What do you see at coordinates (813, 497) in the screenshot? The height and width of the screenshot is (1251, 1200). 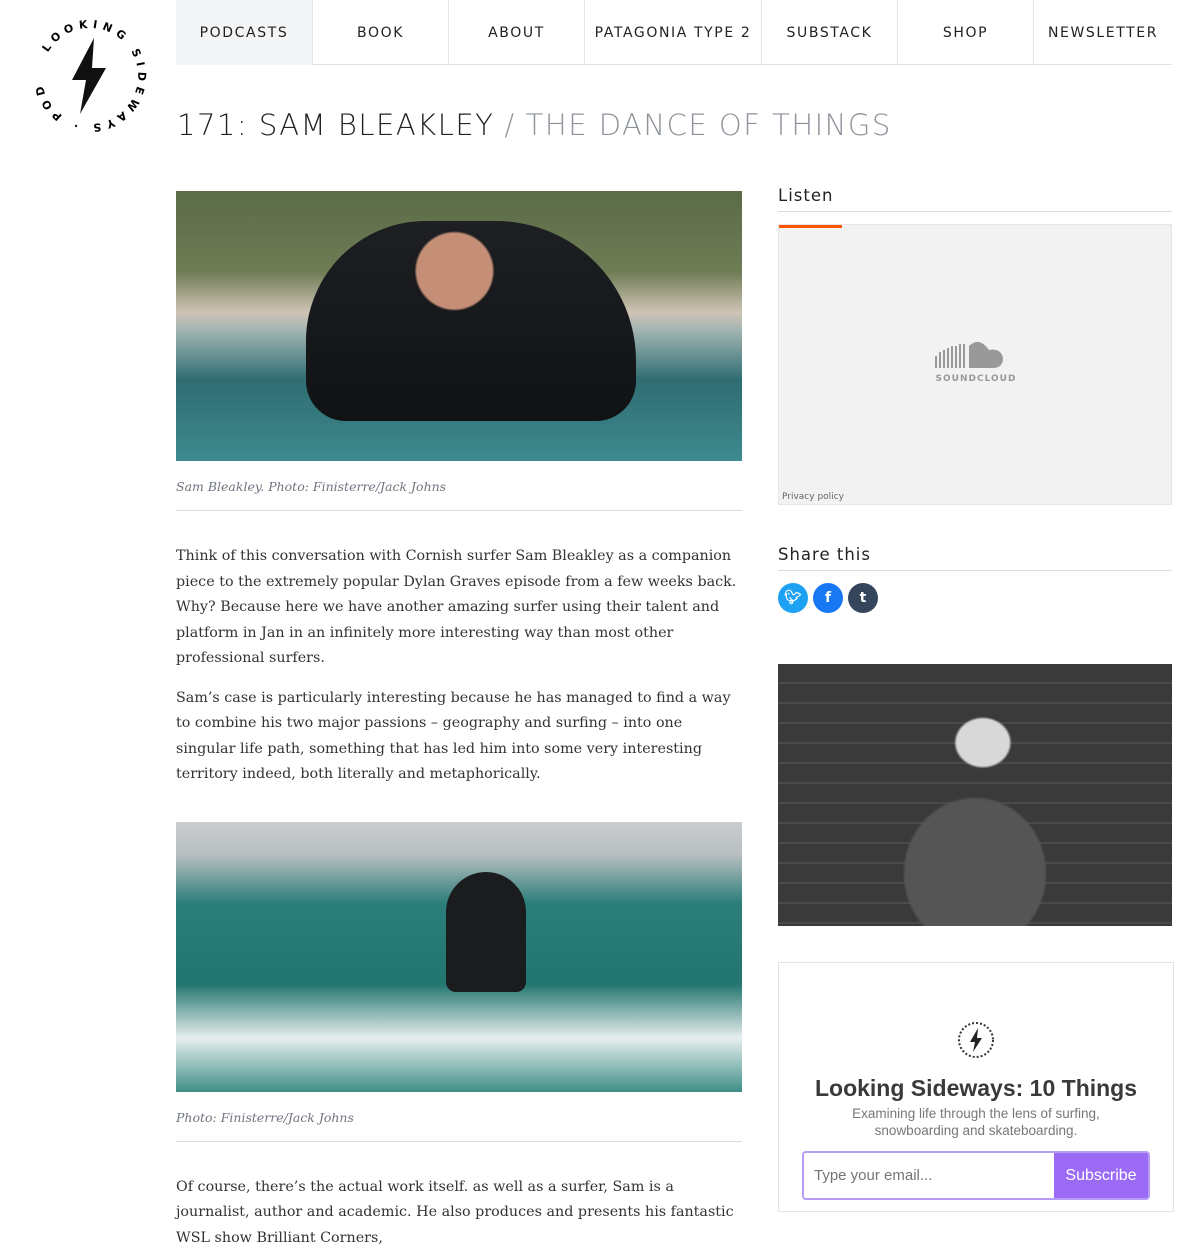 I see `privacy-policy-link: Privacy policy` at bounding box center [813, 497].